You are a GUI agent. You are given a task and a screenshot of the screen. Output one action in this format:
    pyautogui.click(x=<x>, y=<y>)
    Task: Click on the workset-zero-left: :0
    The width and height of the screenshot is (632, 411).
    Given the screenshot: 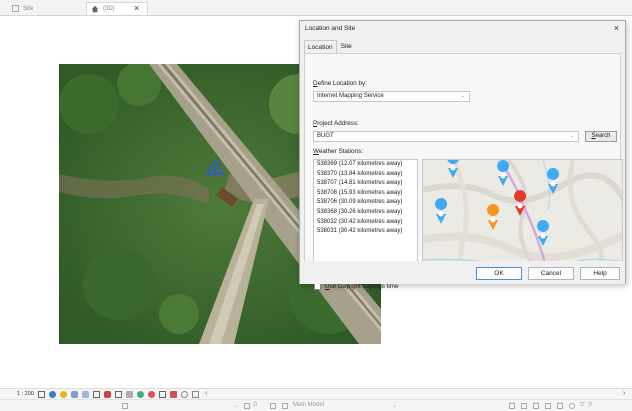 What is the action you would take?
    pyautogui.click(x=255, y=405)
    